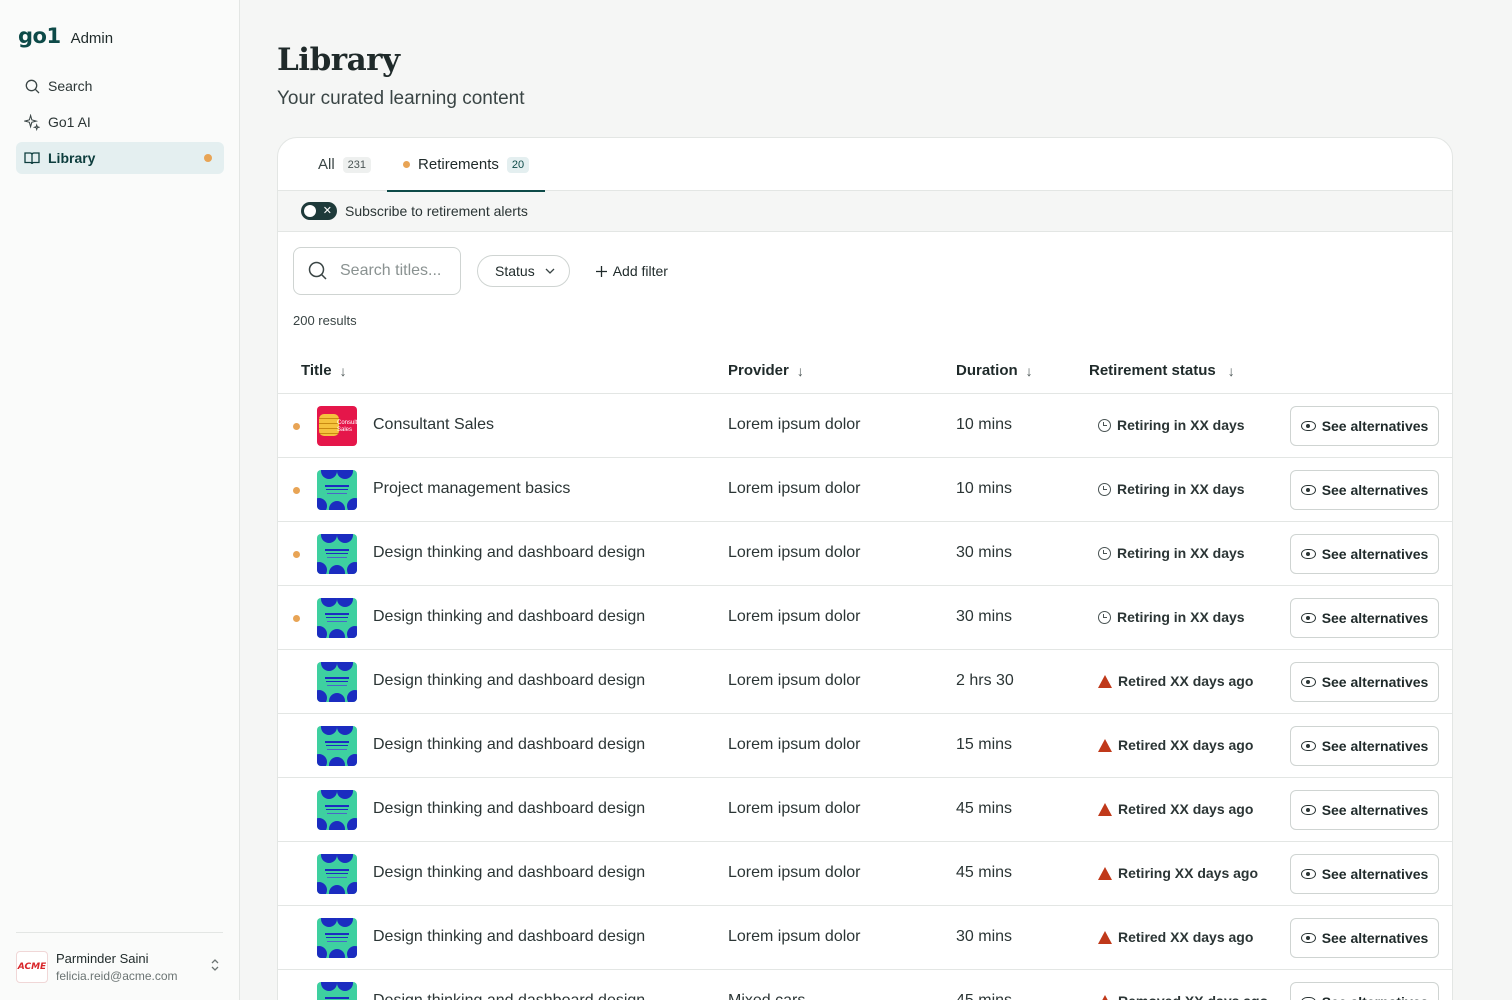 The height and width of the screenshot is (1000, 1512). What do you see at coordinates (327, 211) in the screenshot?
I see `close-icon: ✕` at bounding box center [327, 211].